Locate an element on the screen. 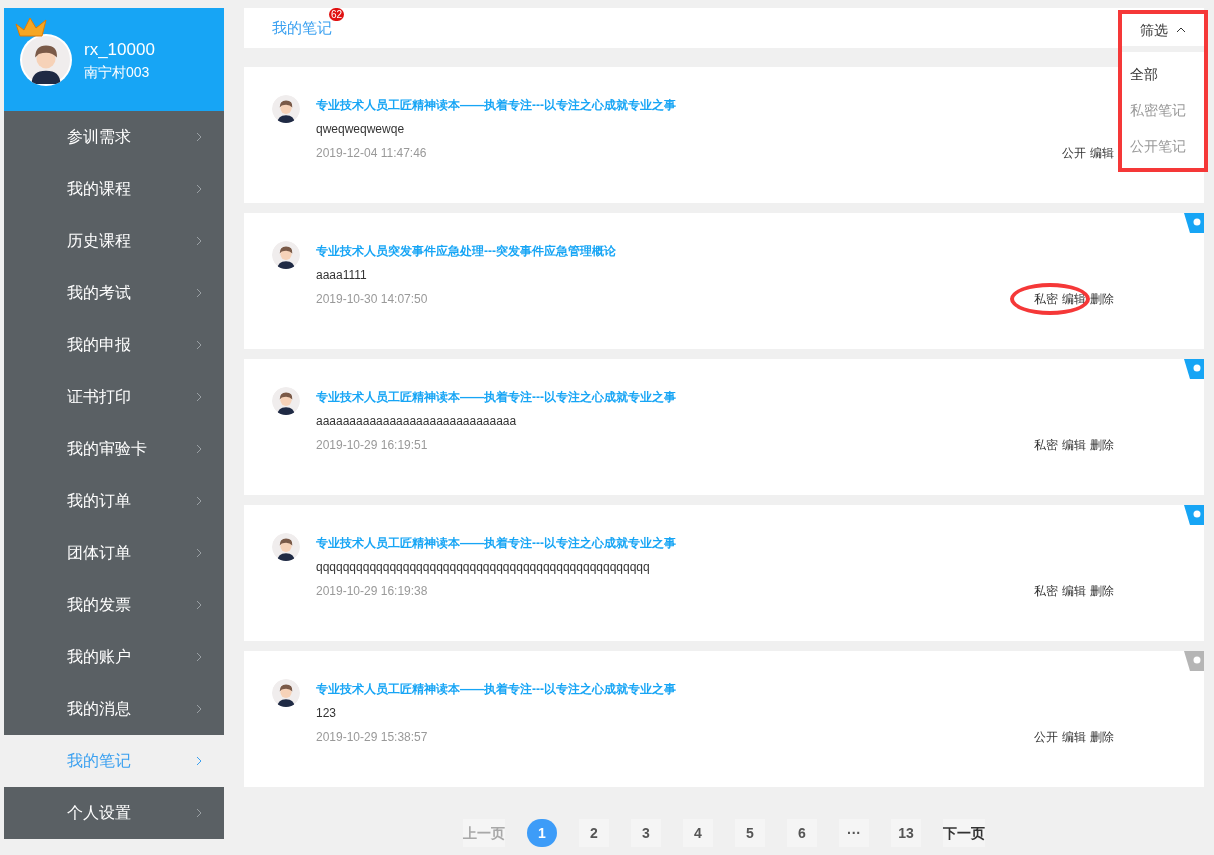  page-button: 4 is located at coordinates (698, 833).